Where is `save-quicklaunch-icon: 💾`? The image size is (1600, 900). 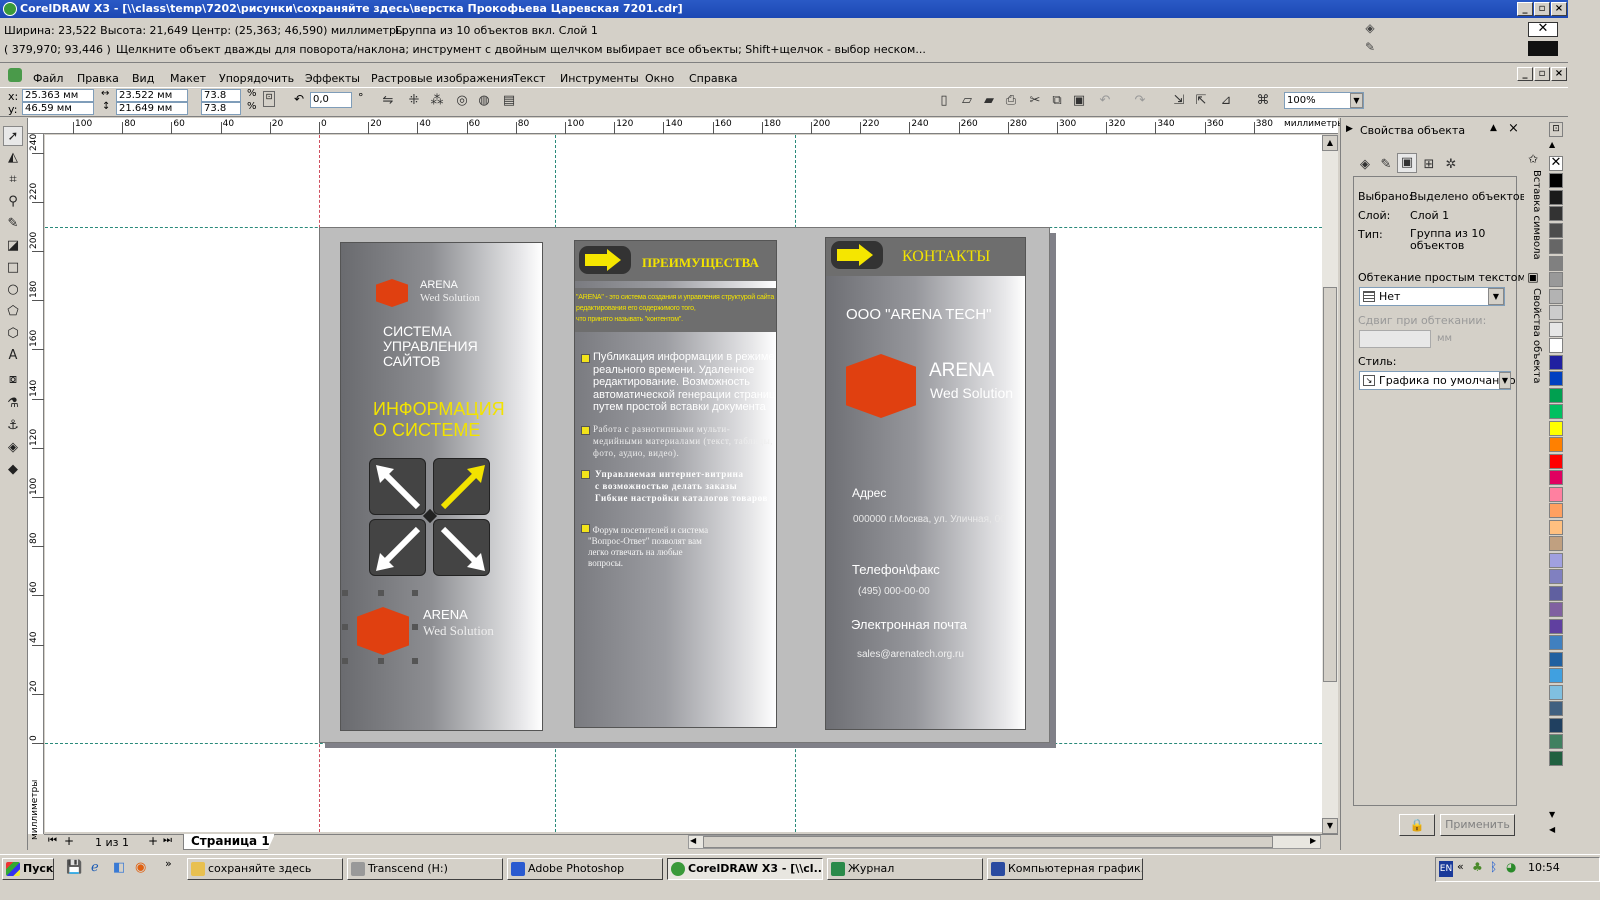 save-quicklaunch-icon: 💾 is located at coordinates (74, 867).